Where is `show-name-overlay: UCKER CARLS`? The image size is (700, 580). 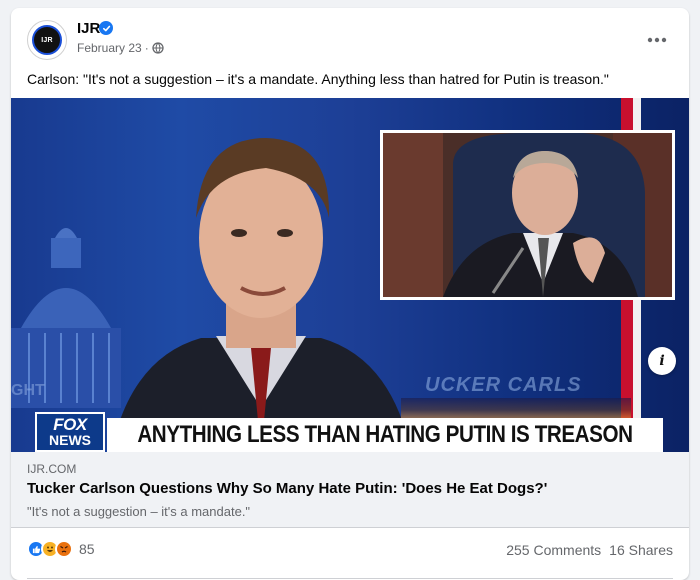
show-name-overlay: UCKER CARLS is located at coordinates (503, 385).